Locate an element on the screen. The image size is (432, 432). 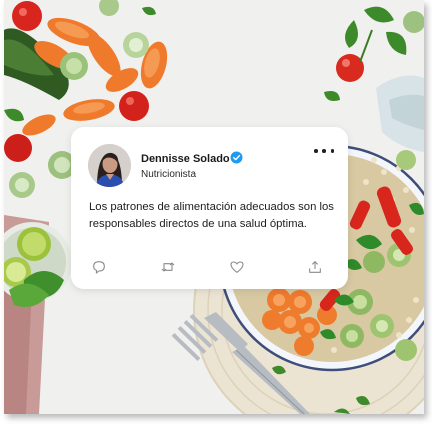
author-name: Dennisse Solado is located at coordinates (185, 159).